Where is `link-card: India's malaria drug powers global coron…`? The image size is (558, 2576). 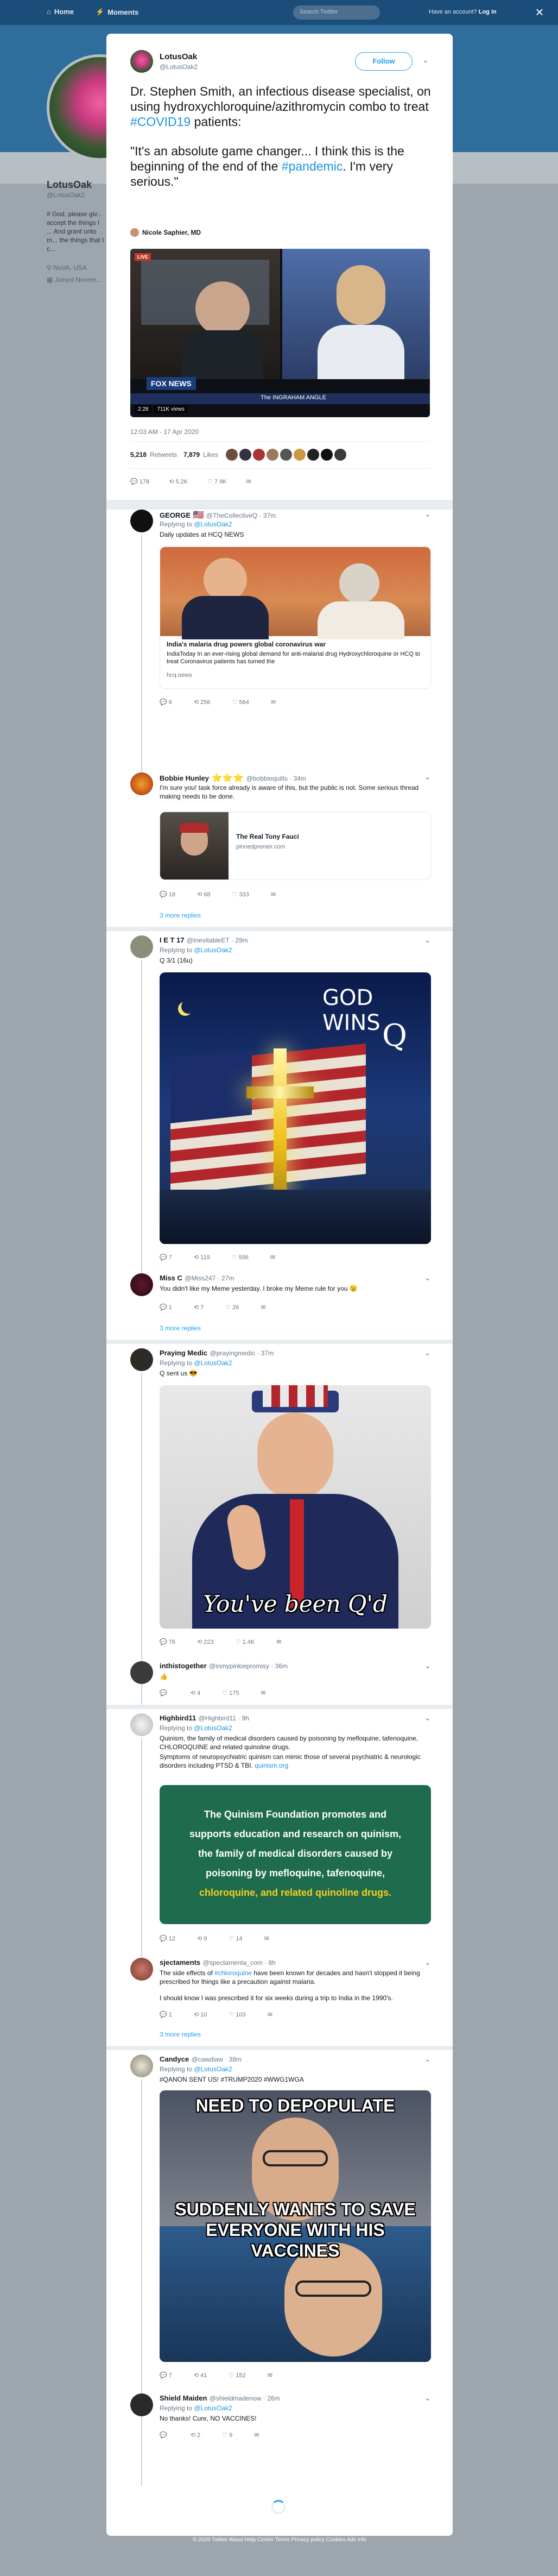 link-card: India's malaria drug powers global coron… is located at coordinates (295, 617).